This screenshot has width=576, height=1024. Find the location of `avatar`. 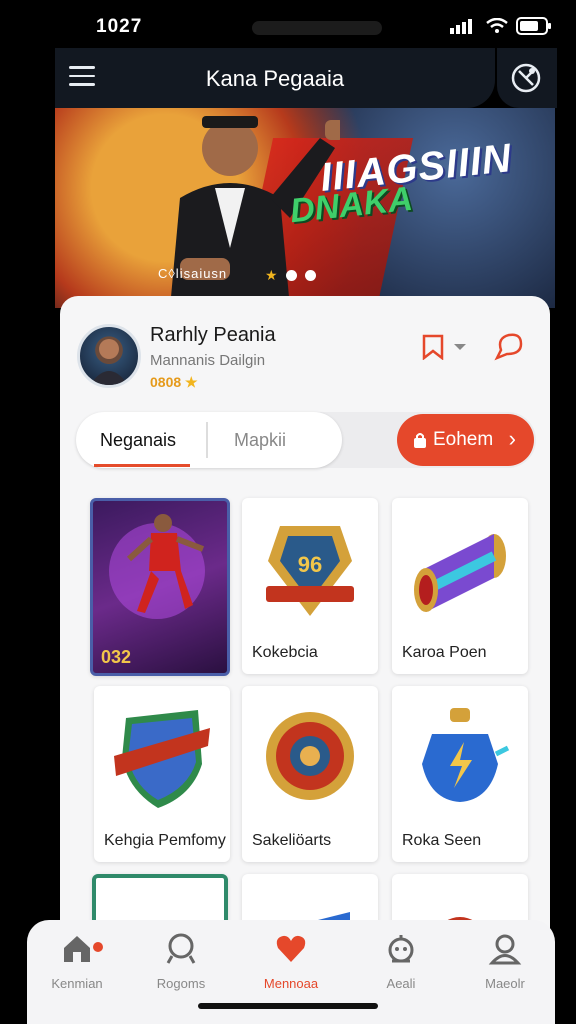

avatar is located at coordinates (109, 356).